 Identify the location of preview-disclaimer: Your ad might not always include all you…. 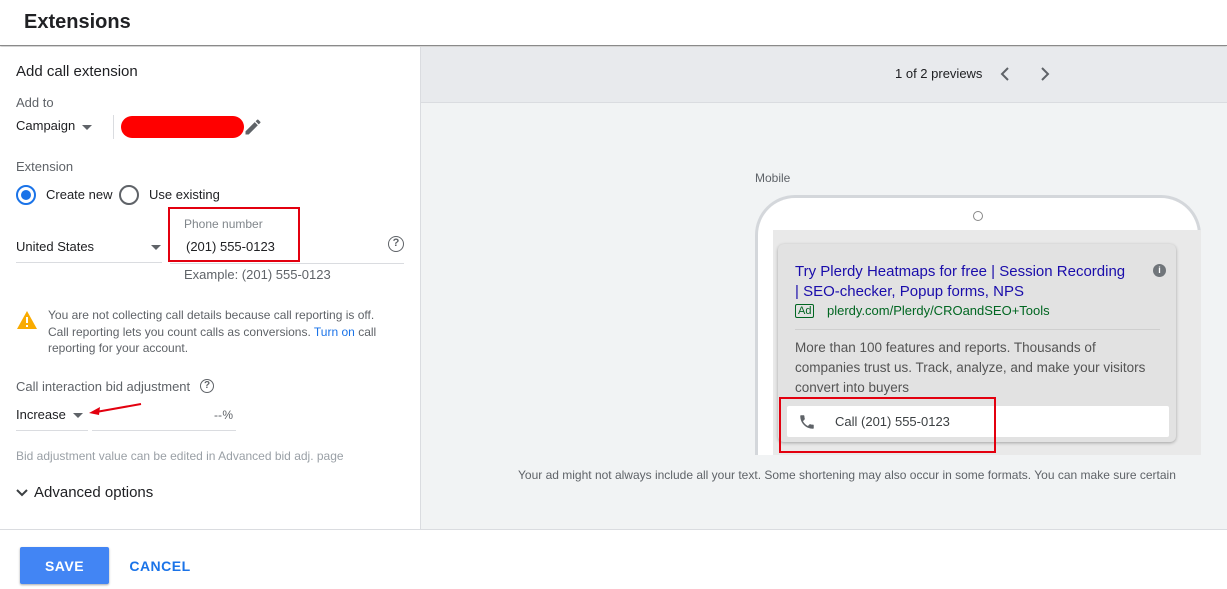
(847, 475).